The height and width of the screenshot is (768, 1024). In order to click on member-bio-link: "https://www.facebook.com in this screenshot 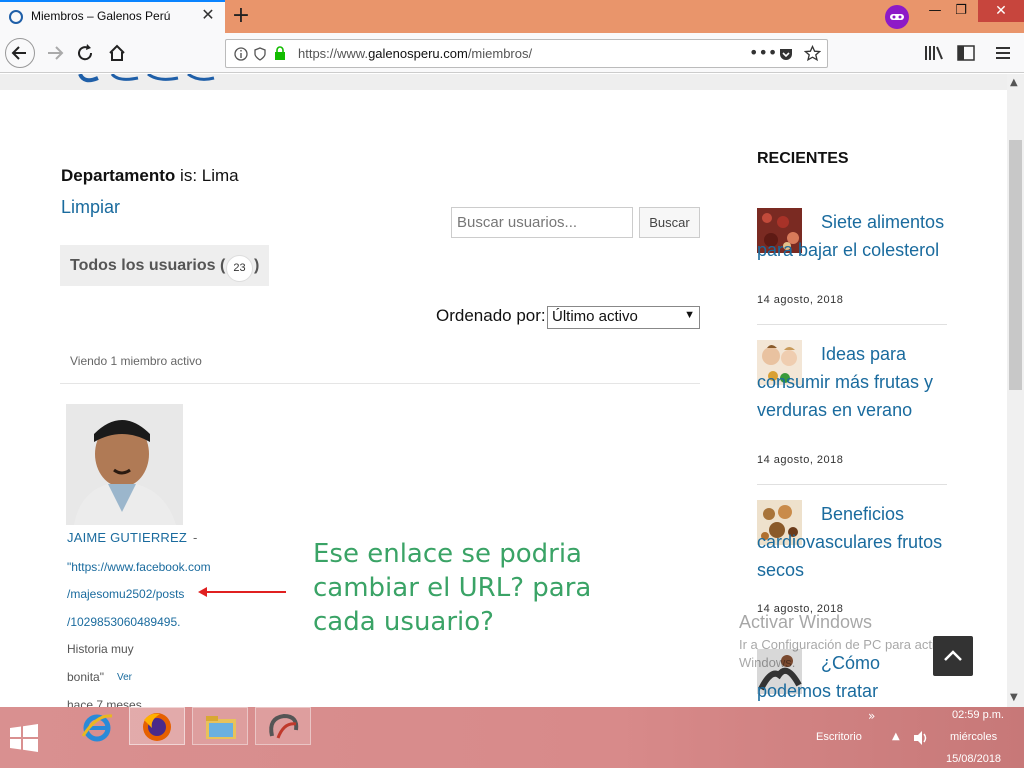, I will do `click(139, 567)`.